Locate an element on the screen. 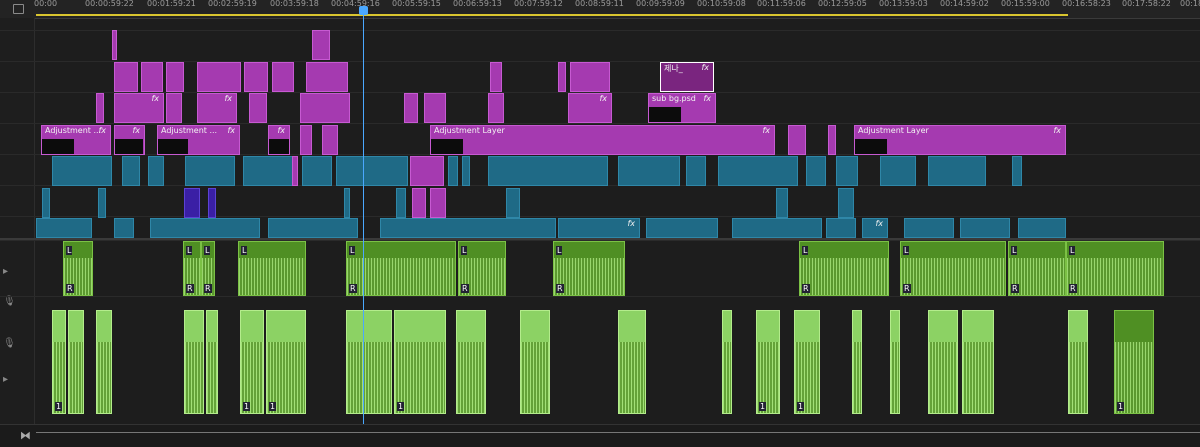 The height and width of the screenshot is (447, 1200). ruler-corner is located at coordinates (15, 9).